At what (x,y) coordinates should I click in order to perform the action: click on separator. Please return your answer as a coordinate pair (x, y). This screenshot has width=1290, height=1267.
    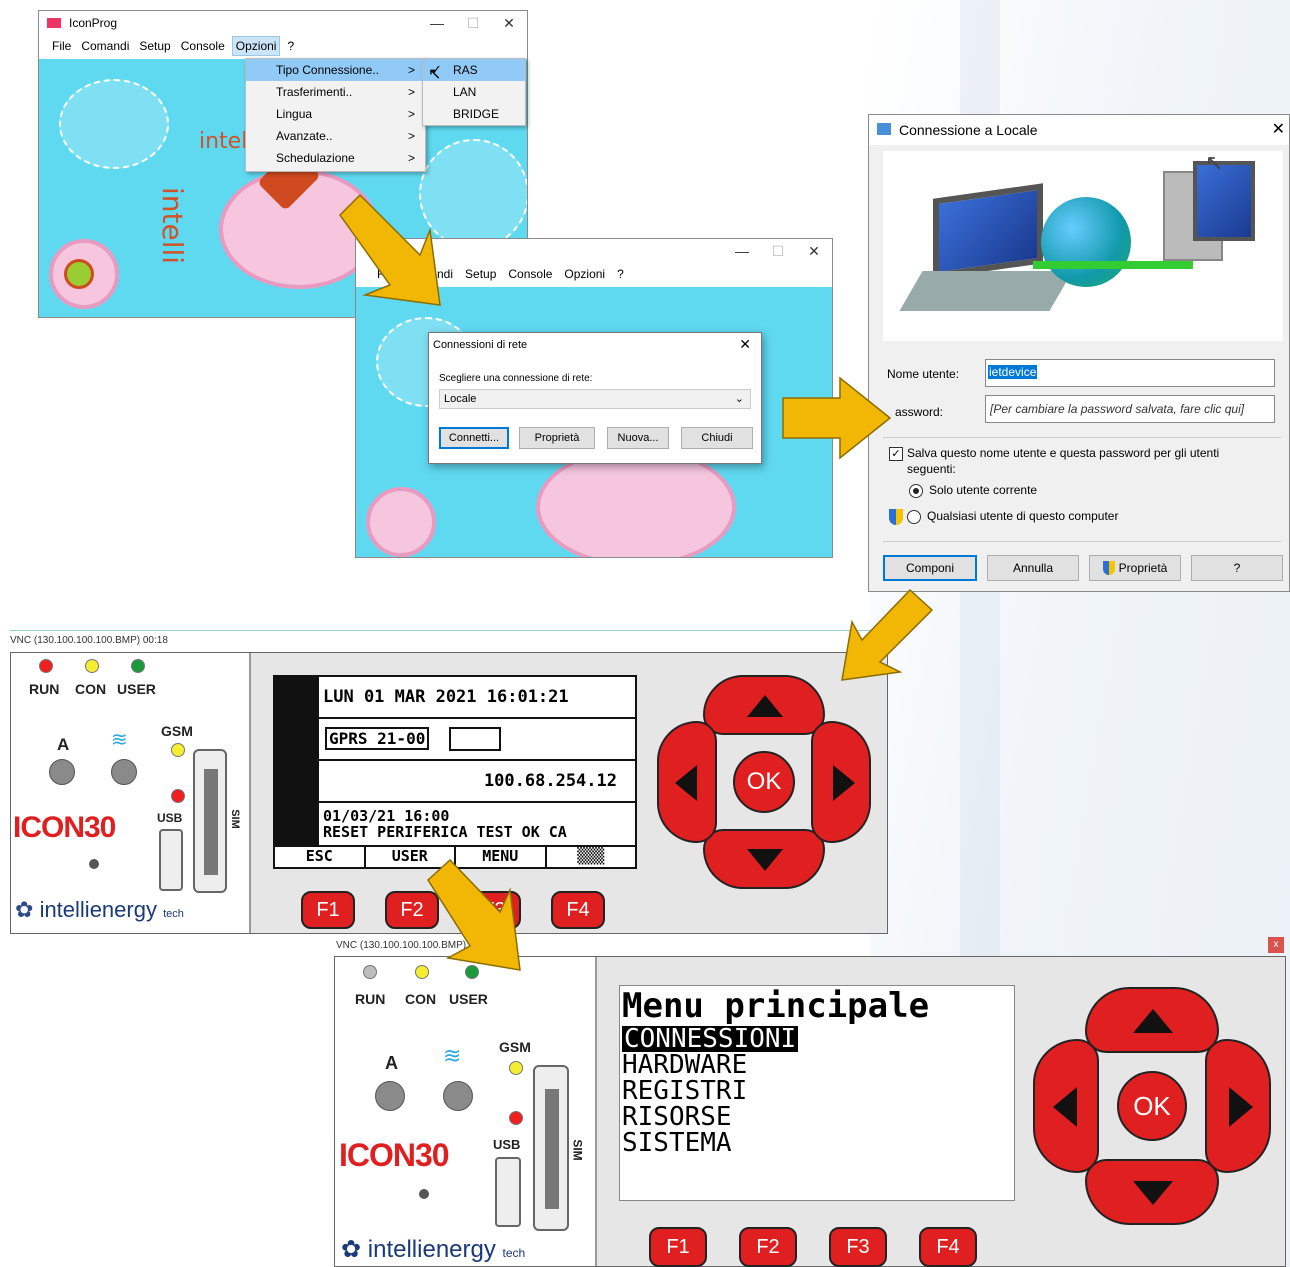
    Looking at the image, I should click on (1082, 437).